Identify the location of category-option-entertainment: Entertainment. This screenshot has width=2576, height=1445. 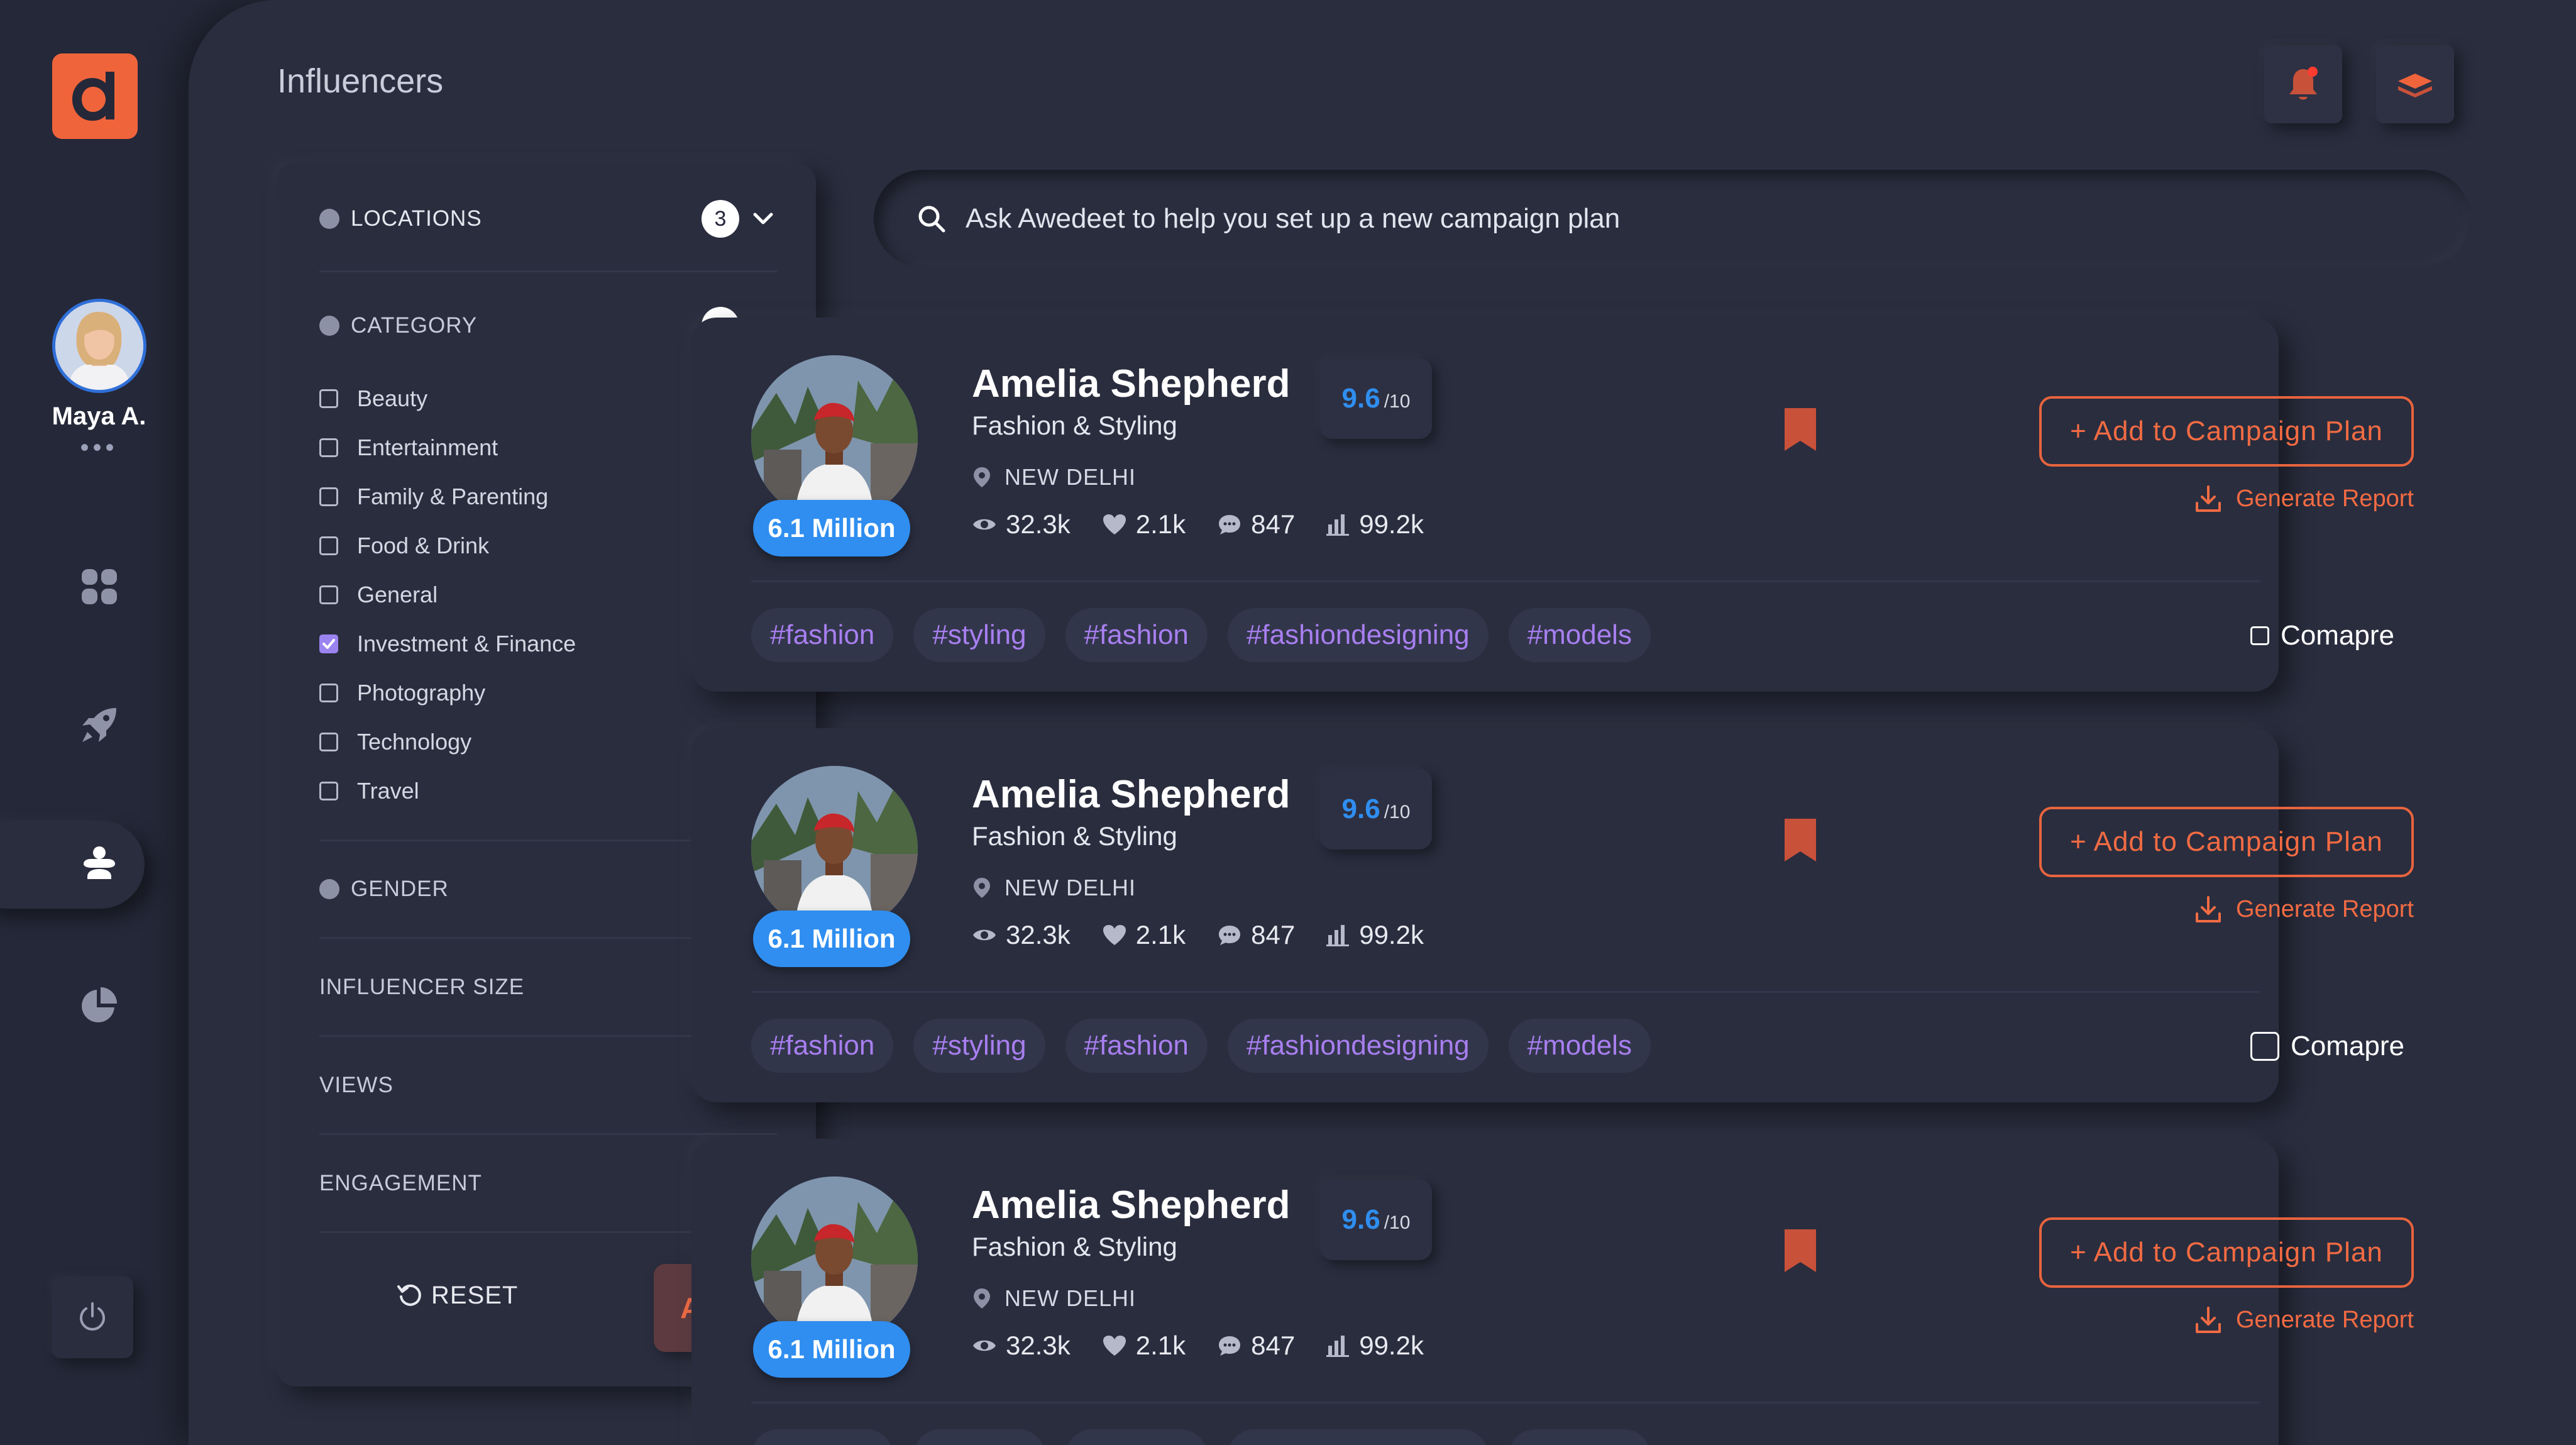
(408, 448).